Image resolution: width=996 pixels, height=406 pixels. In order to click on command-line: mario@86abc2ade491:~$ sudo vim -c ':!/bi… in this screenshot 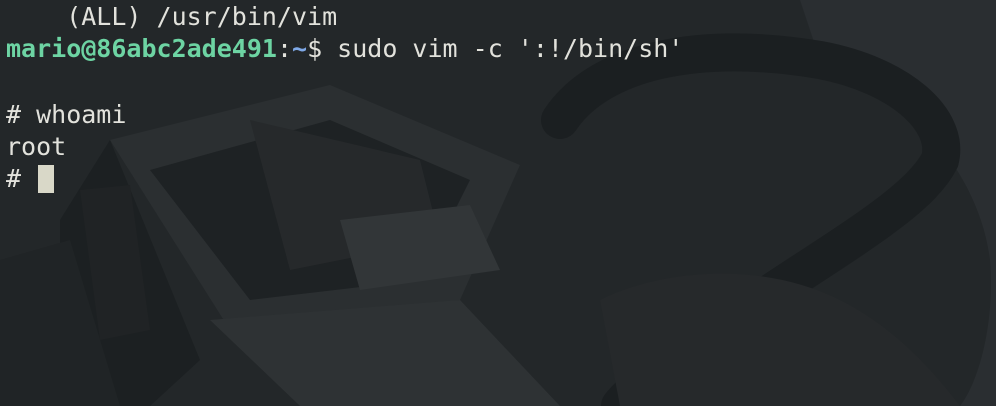, I will do `click(344, 49)`.